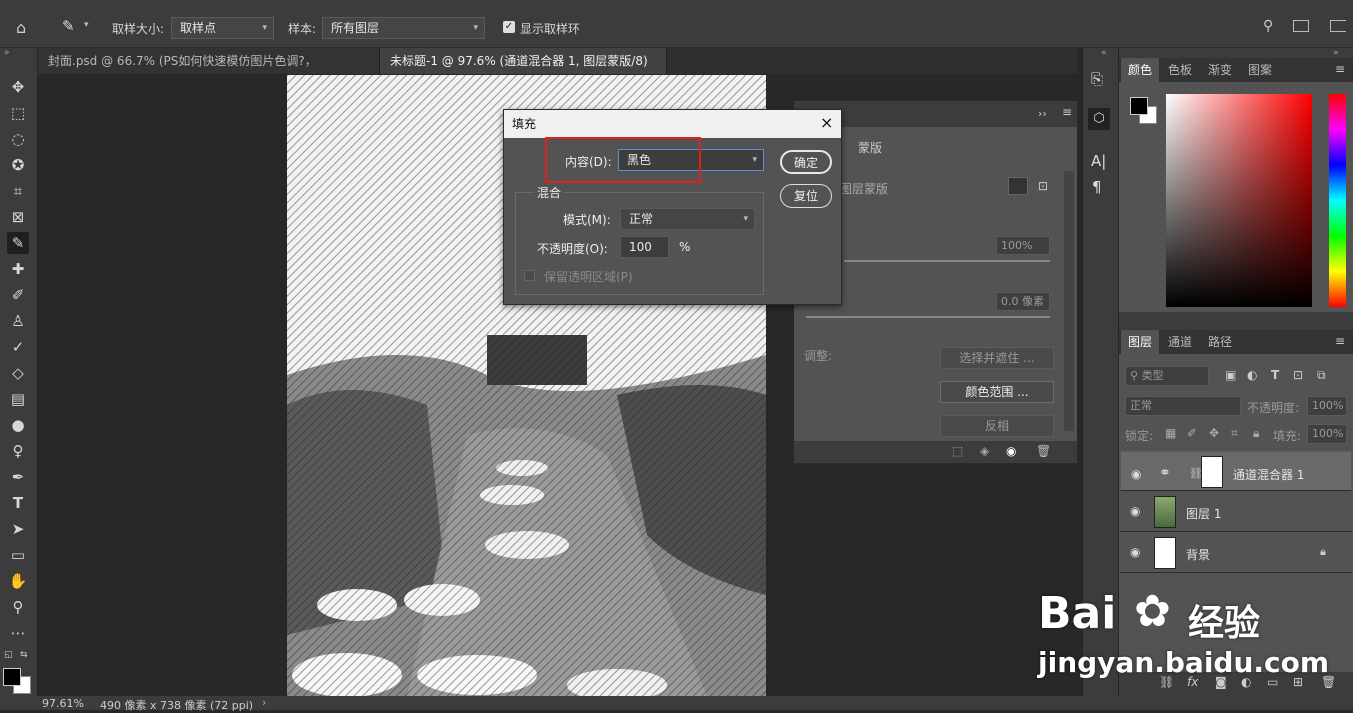 This screenshot has width=1353, height=713. I want to click on brush-tool-icon: ✐, so click(18, 295).